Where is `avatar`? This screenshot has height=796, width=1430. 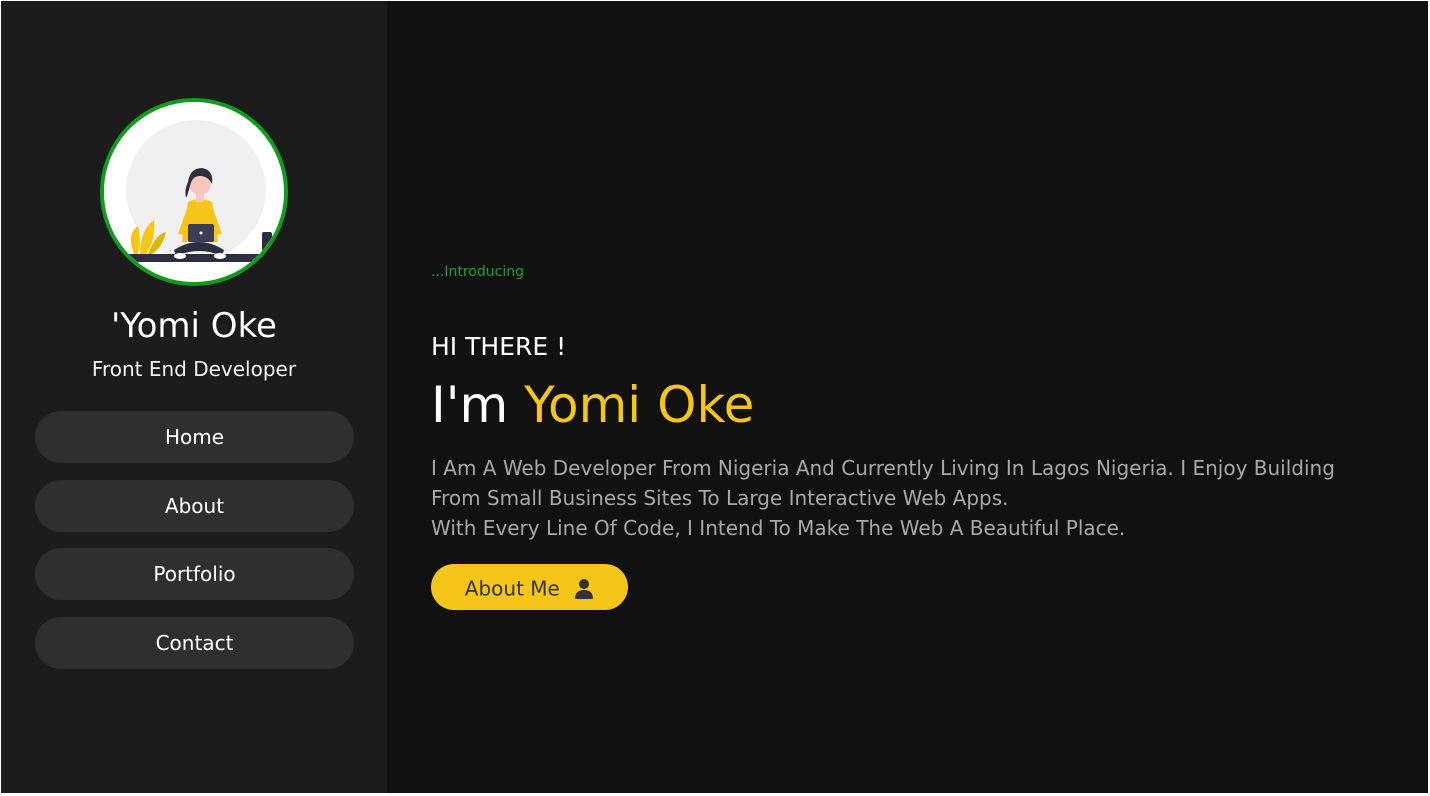
avatar is located at coordinates (194, 192).